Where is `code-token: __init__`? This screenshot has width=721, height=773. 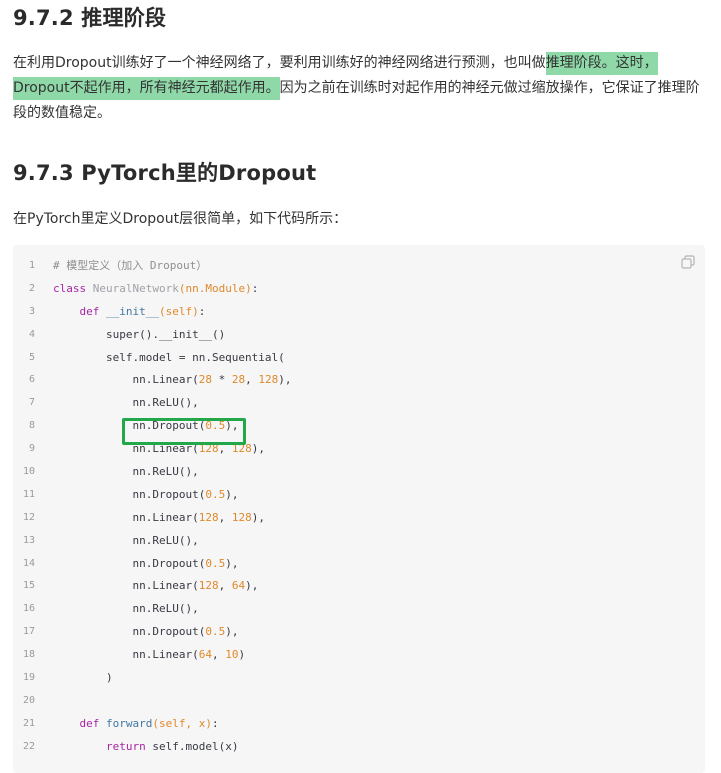 code-token: __init__ is located at coordinates (132, 311).